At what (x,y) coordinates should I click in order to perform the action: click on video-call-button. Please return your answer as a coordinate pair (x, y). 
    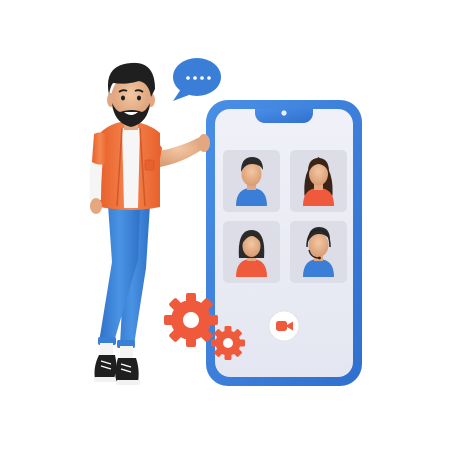
    Looking at the image, I should click on (284, 326).